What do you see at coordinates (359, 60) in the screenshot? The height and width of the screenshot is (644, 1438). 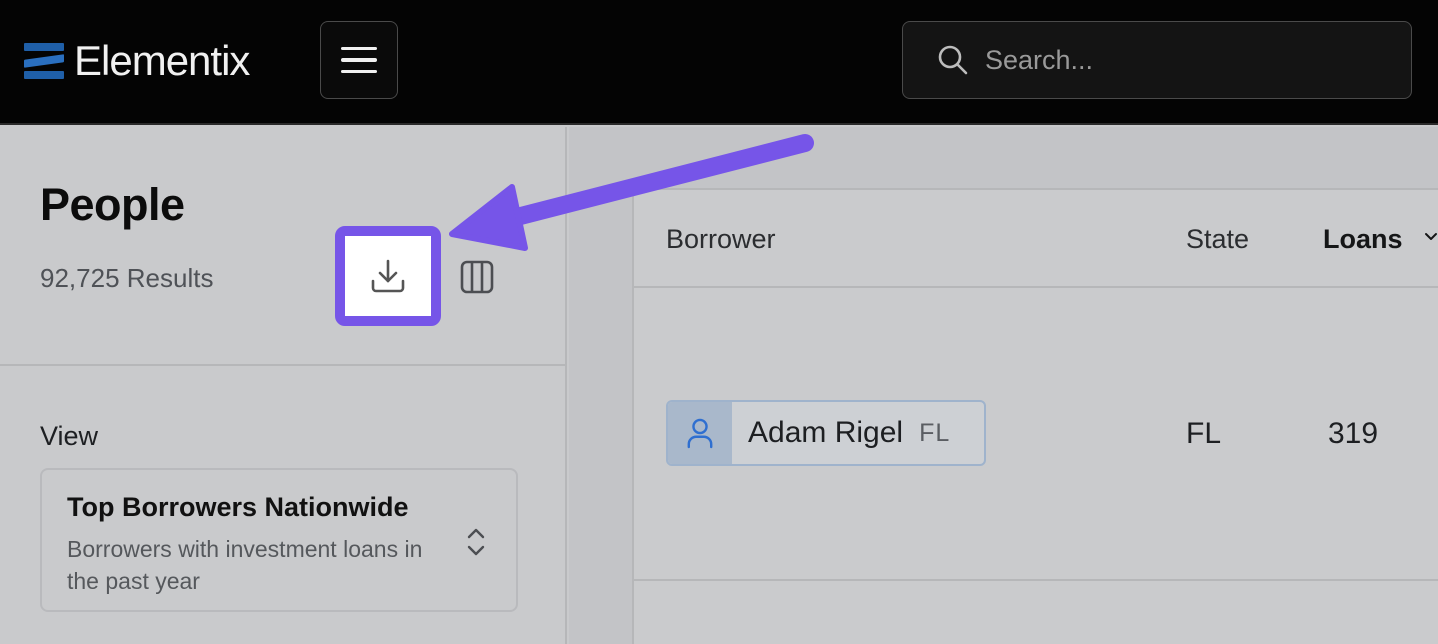 I see `menu-button` at bounding box center [359, 60].